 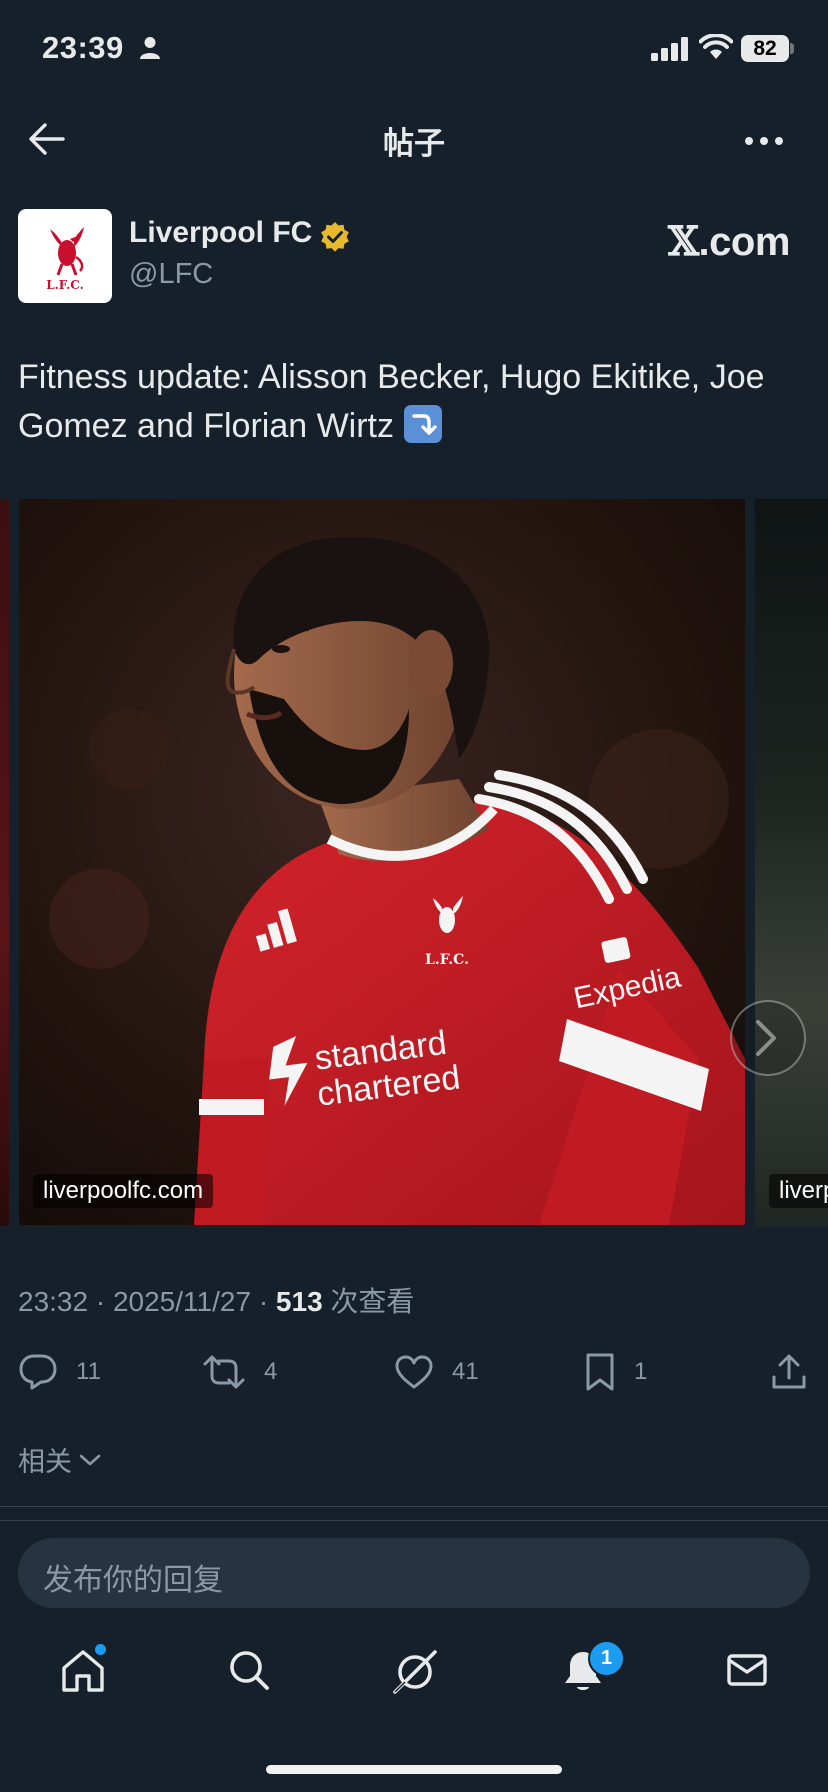 What do you see at coordinates (45, 1462) in the screenshot?
I see `related-label: 相关` at bounding box center [45, 1462].